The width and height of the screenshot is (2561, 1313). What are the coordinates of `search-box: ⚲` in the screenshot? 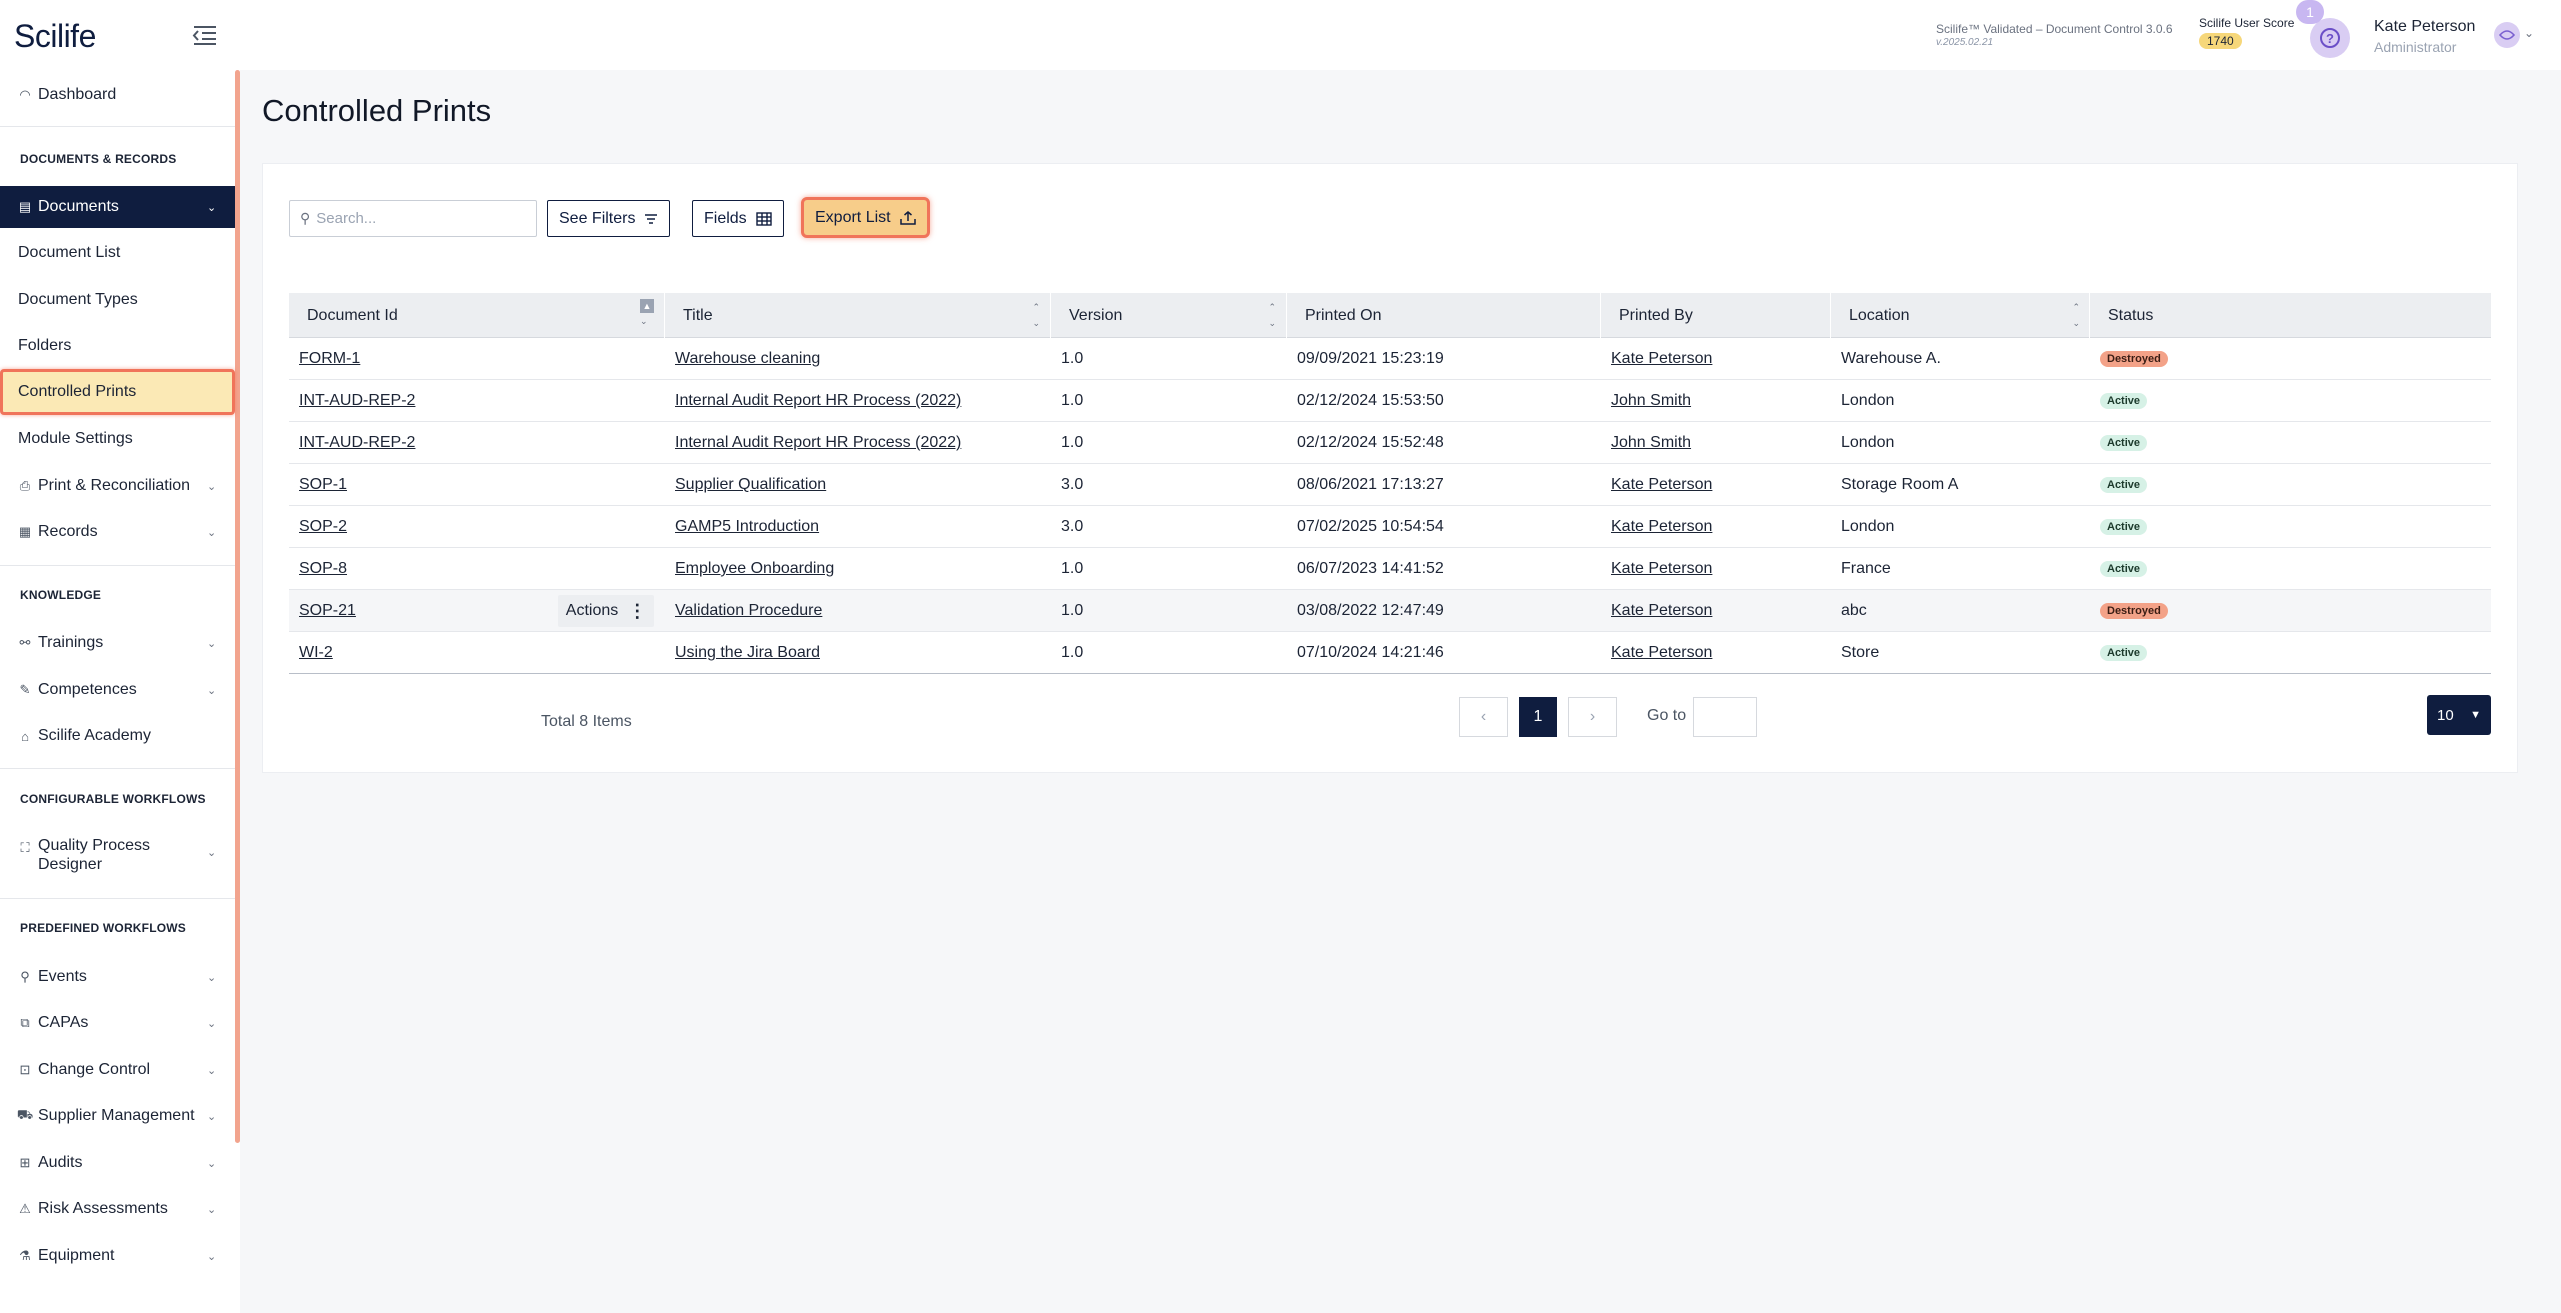 It's located at (413, 218).